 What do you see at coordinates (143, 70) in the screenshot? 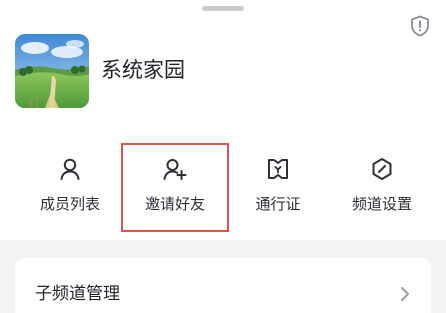
I see `server-name: 系统家园` at bounding box center [143, 70].